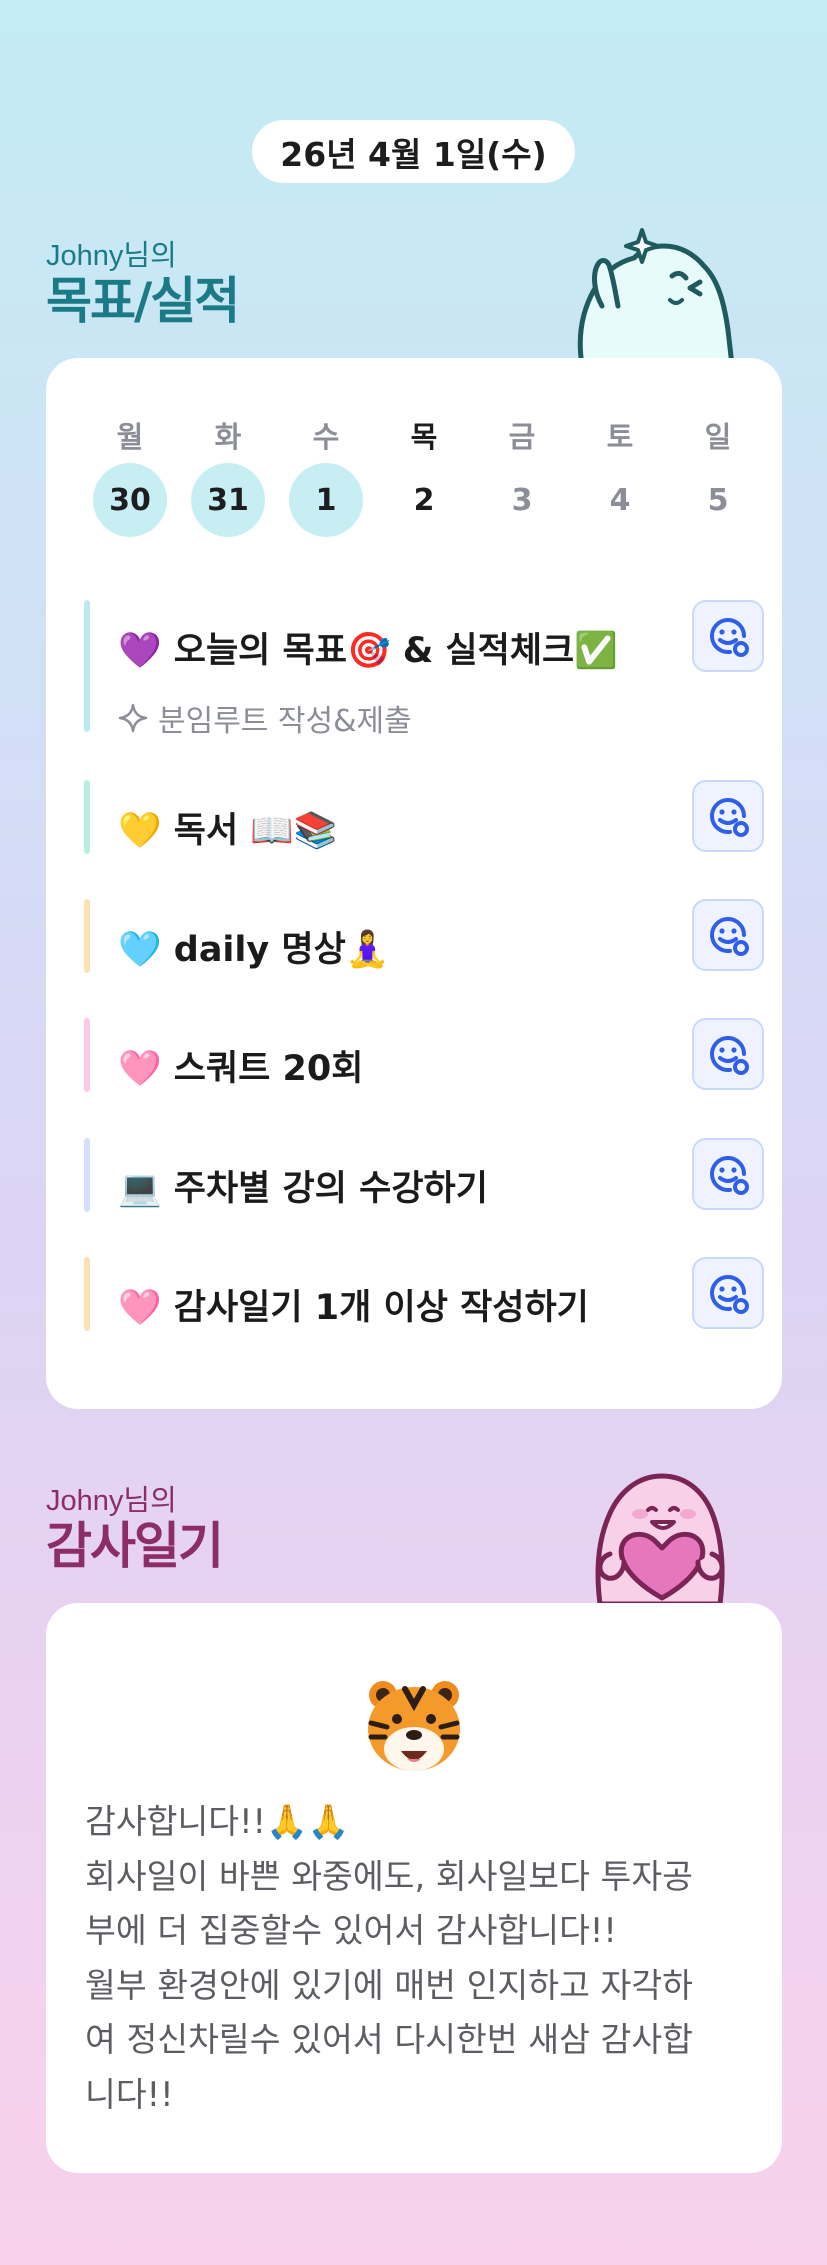  What do you see at coordinates (228, 831) in the screenshot?
I see `task-title: 💛 독서 📖📚` at bounding box center [228, 831].